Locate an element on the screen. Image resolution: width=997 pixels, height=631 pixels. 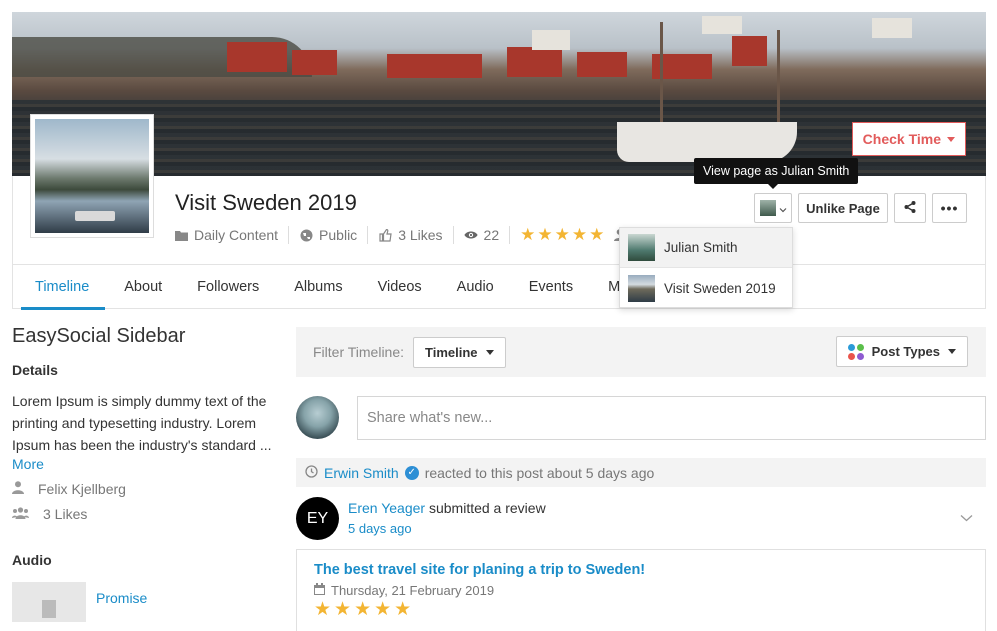
likes-count: 3 Likes is located at coordinates (65, 514).